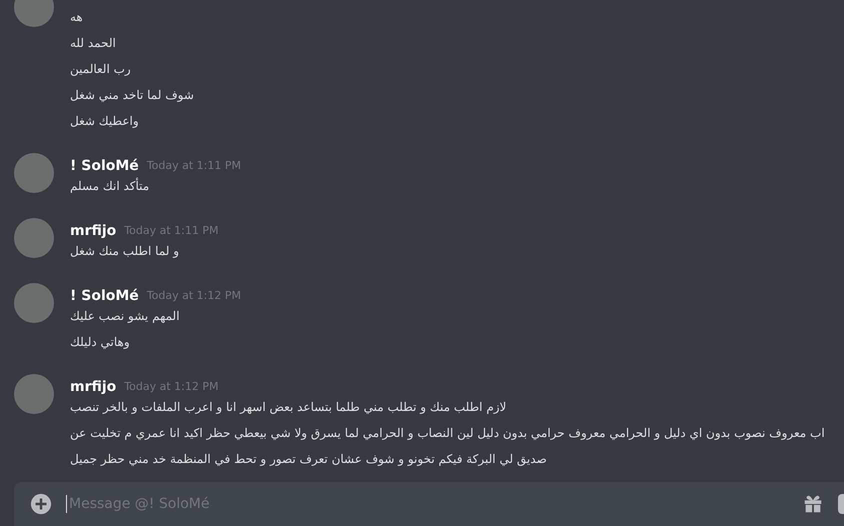  Describe the element at coordinates (110, 185) in the screenshot. I see `message-text: متأكد انك مسلم` at that location.